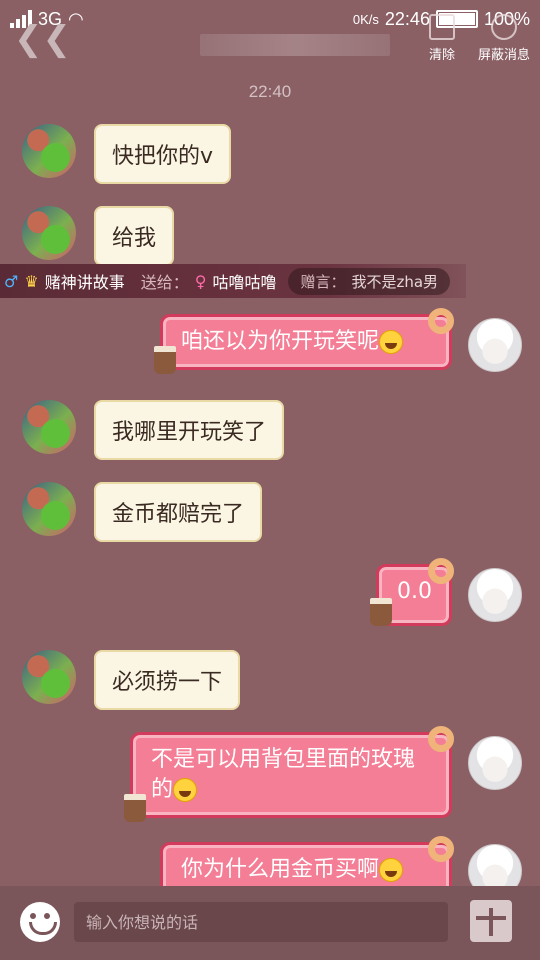 Image resolution: width=540 pixels, height=960 pixels. Describe the element at coordinates (11, 281) in the screenshot. I see `male-icon: ♂` at that location.